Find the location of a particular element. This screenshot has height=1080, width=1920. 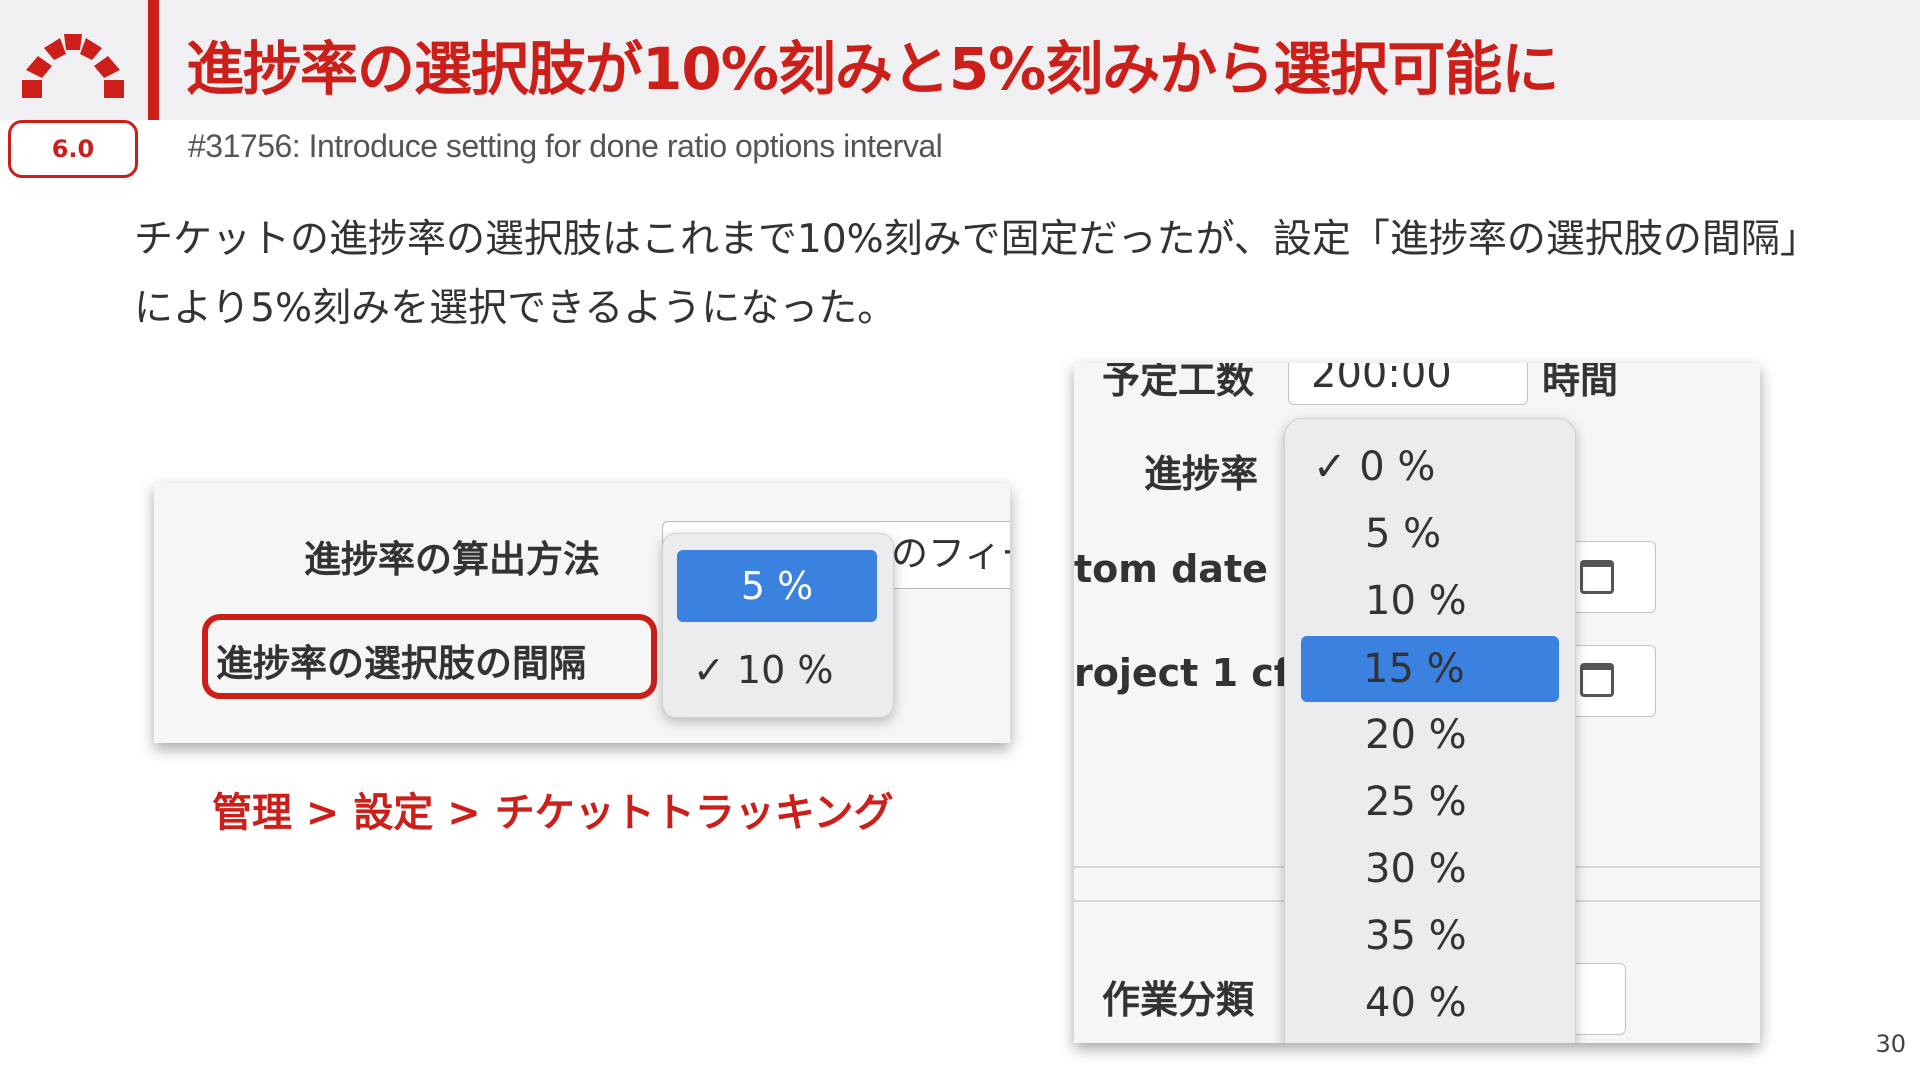

done-ratio-option-20: 20 % is located at coordinates (1416, 735).